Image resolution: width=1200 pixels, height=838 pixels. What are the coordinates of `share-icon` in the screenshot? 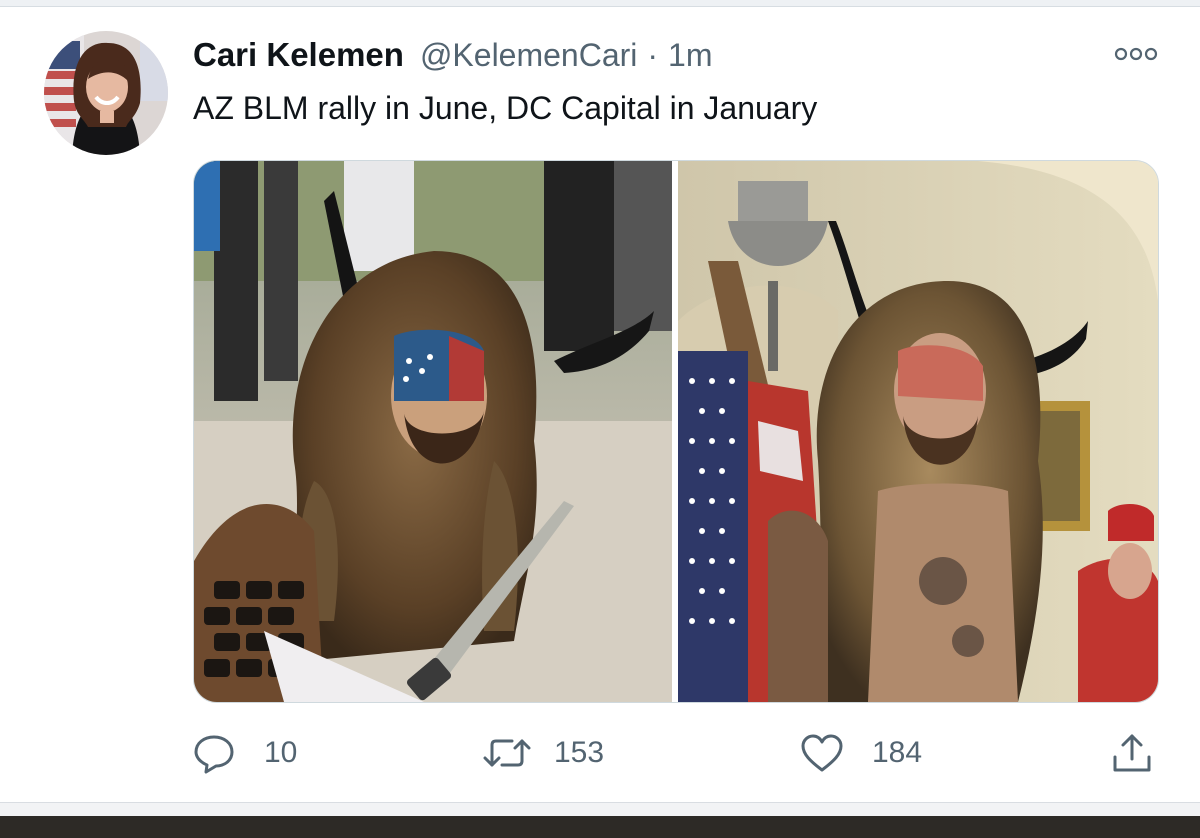 It's located at (1132, 753).